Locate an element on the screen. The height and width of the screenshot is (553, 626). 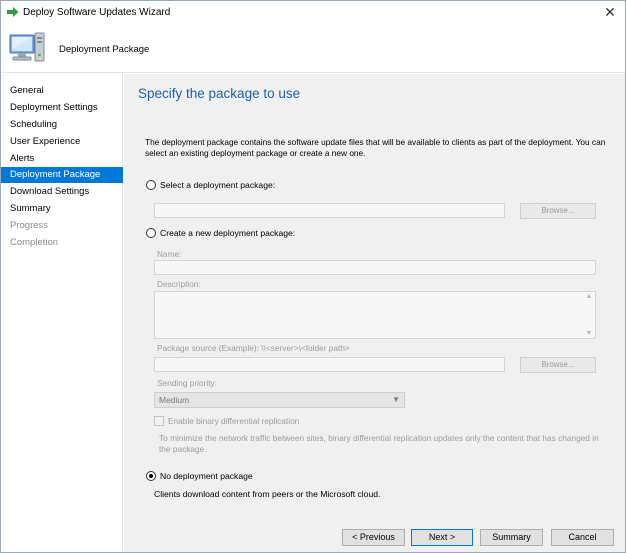
title-bar: Deploy Software Updates Wizard ✕ is located at coordinates (313, 13).